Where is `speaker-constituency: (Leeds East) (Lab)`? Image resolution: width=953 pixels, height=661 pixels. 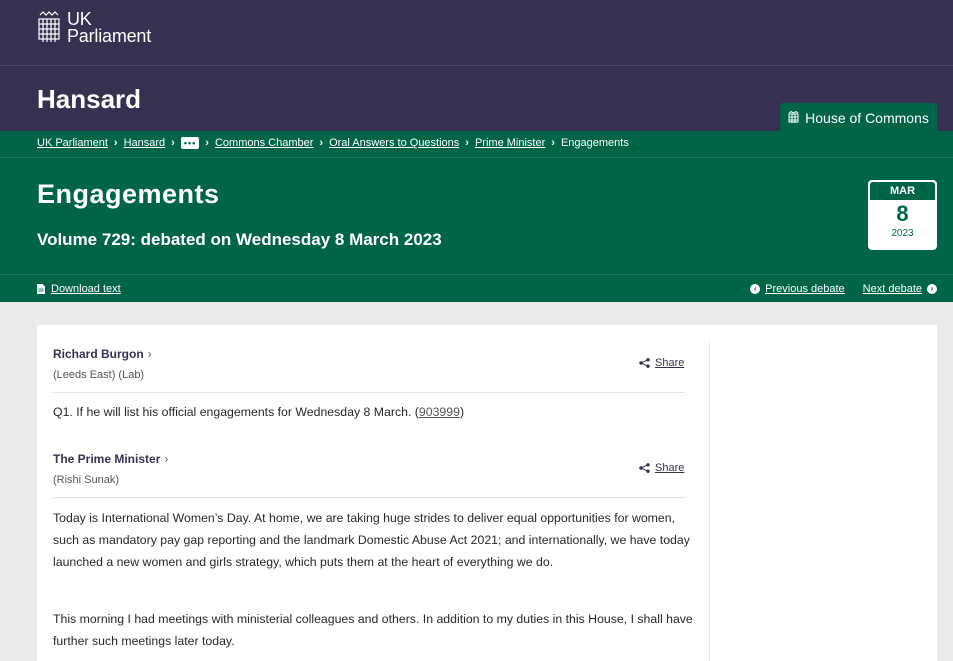
speaker-constituency: (Leeds East) (Lab) is located at coordinates (99, 375).